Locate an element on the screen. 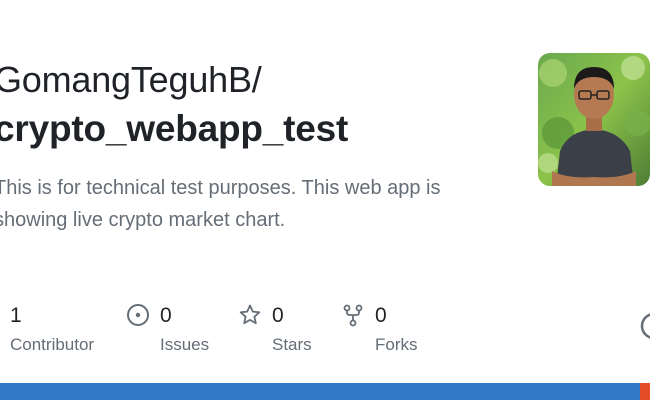 This screenshot has width=650, height=400. language-bar-secondary is located at coordinates (645, 391).